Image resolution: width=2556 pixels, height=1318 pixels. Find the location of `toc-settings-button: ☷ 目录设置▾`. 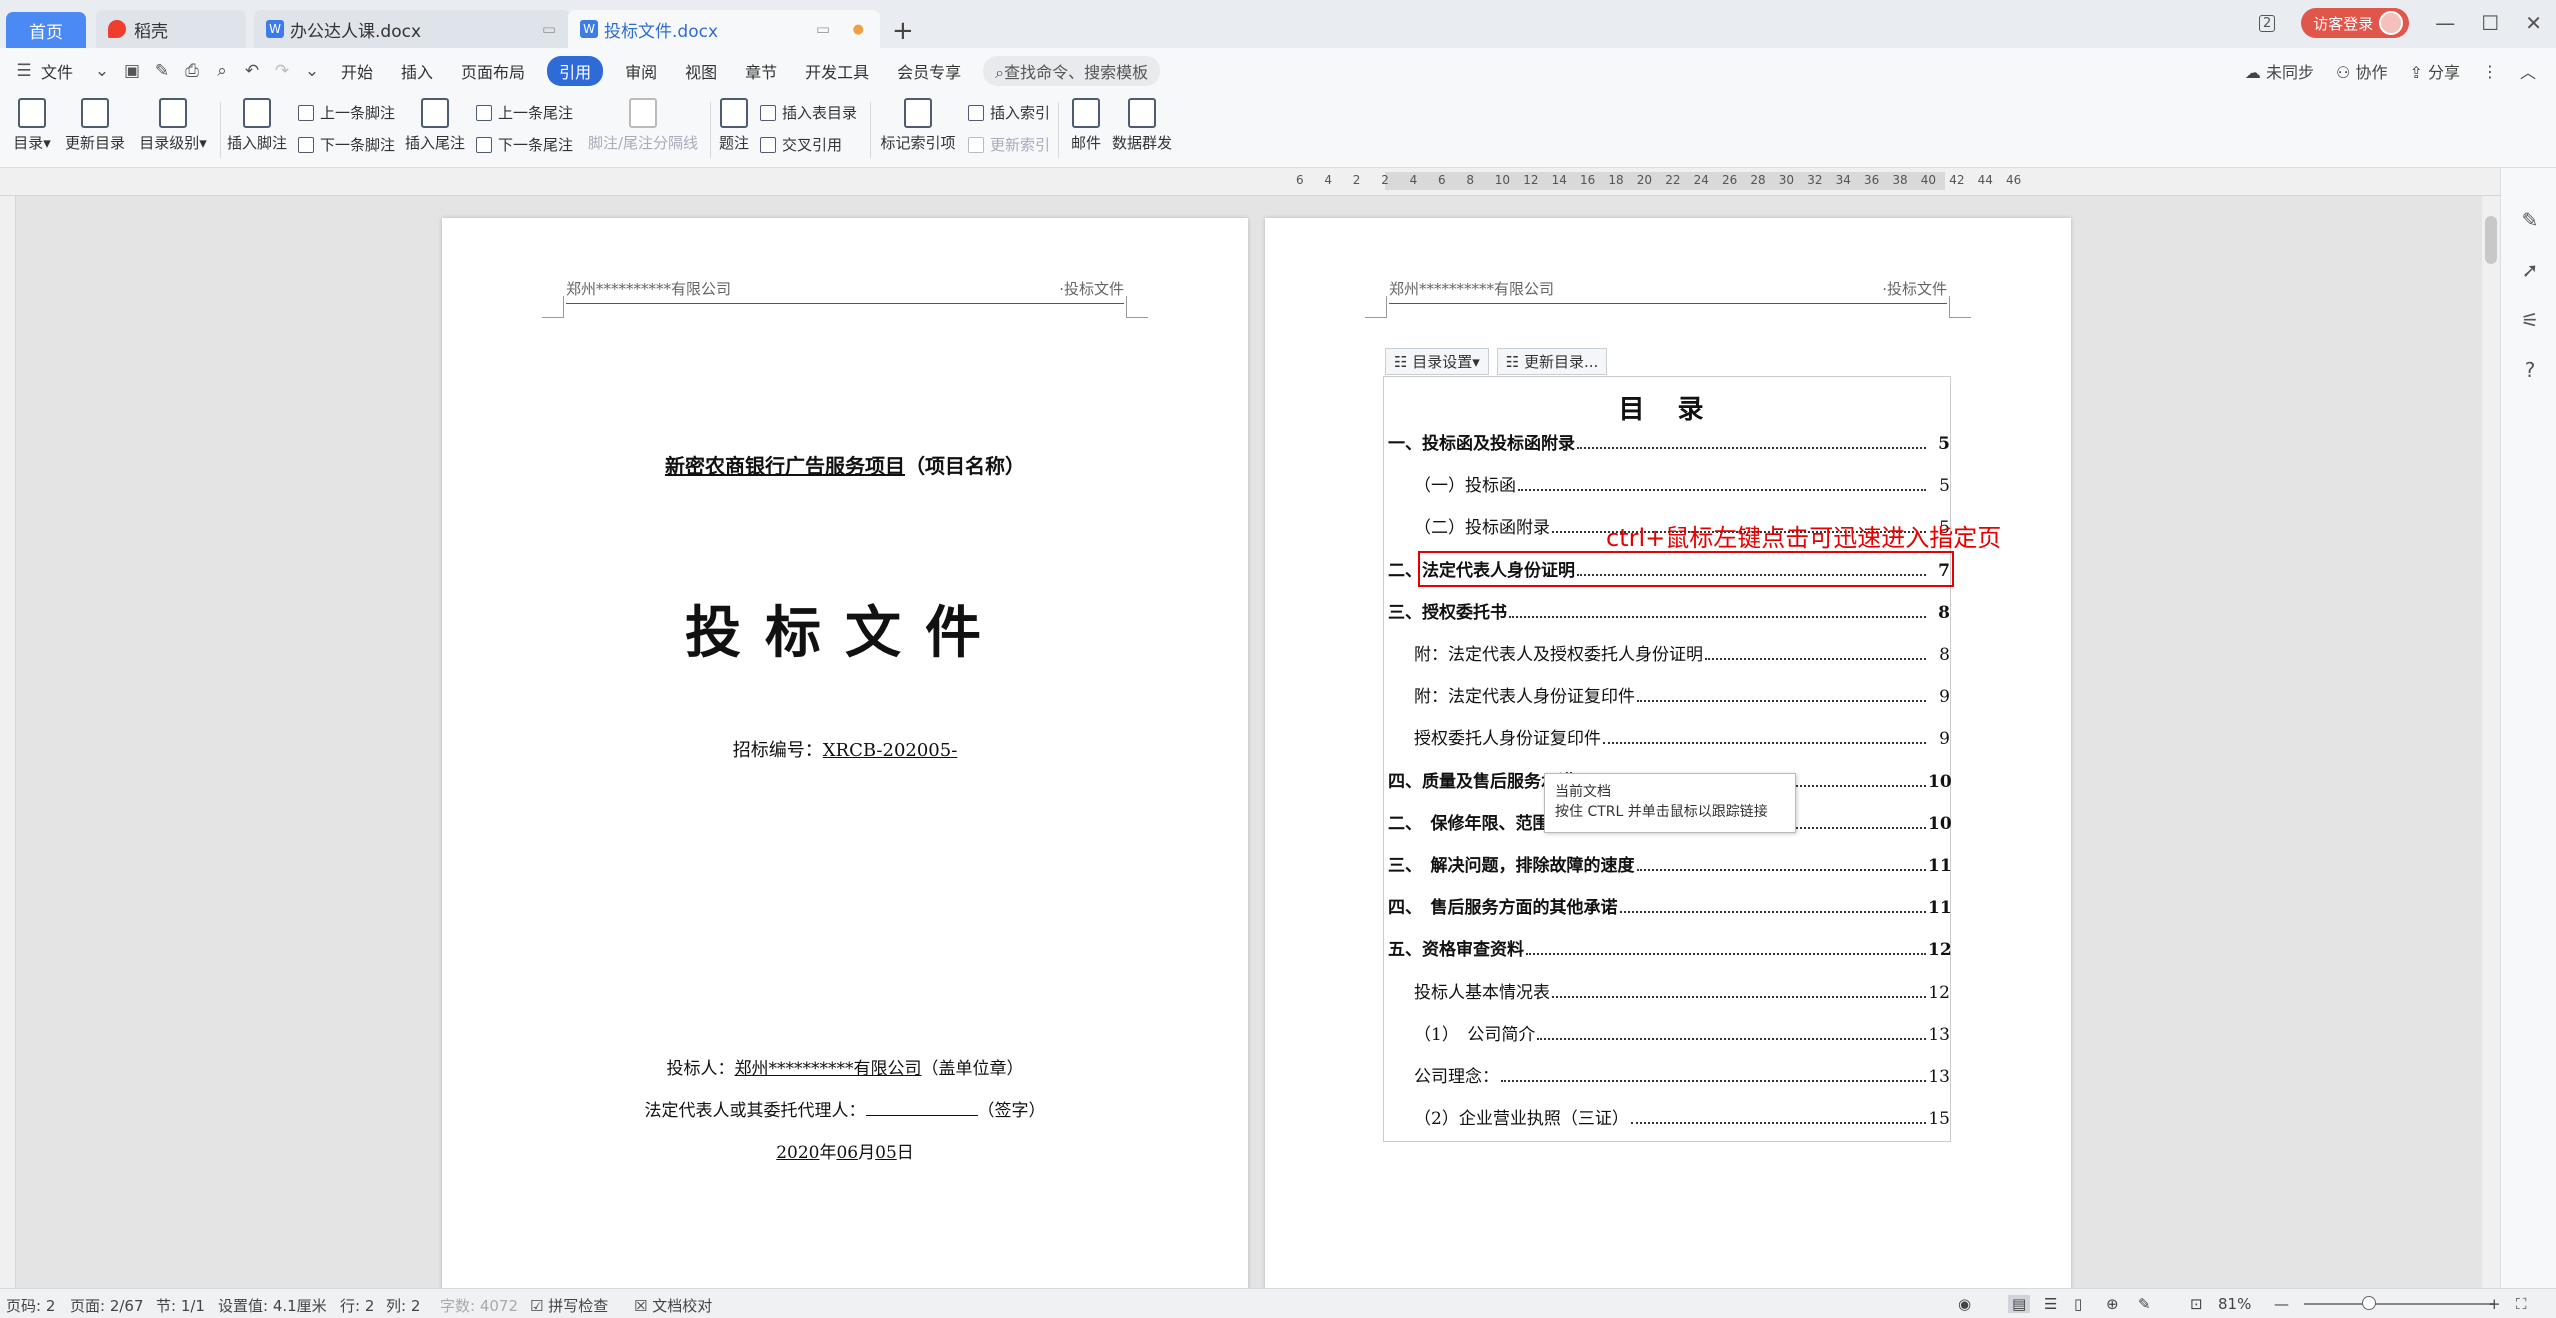

toc-settings-button: ☷ 目录设置▾ is located at coordinates (1437, 361).